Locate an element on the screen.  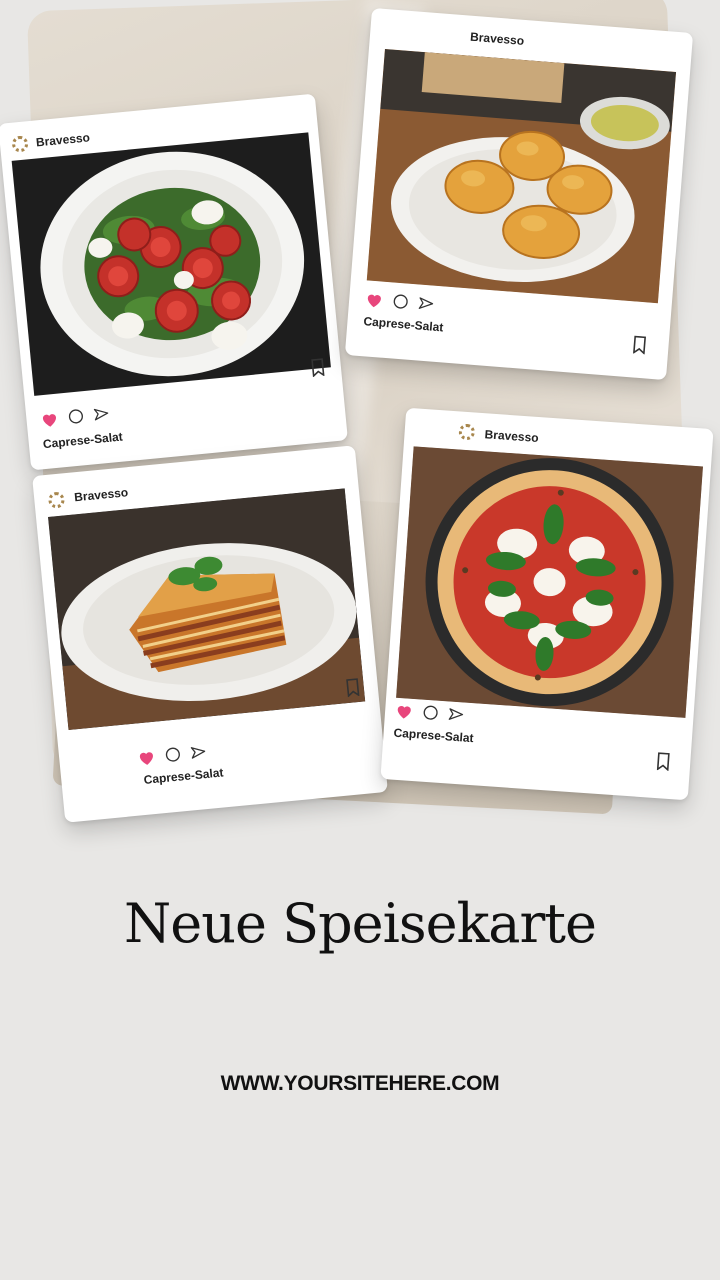
post-card-lasagna: Bravesso Caprese-Salat is located at coordinates (210, 634).